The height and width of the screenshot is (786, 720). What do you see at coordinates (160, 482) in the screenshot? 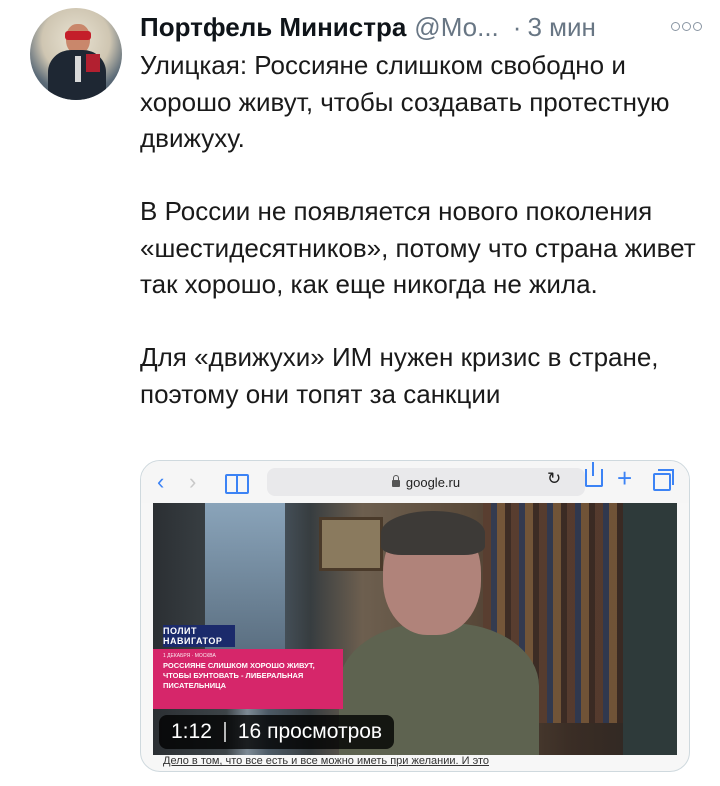
I see `chevron-left-icon: ‹` at bounding box center [160, 482].